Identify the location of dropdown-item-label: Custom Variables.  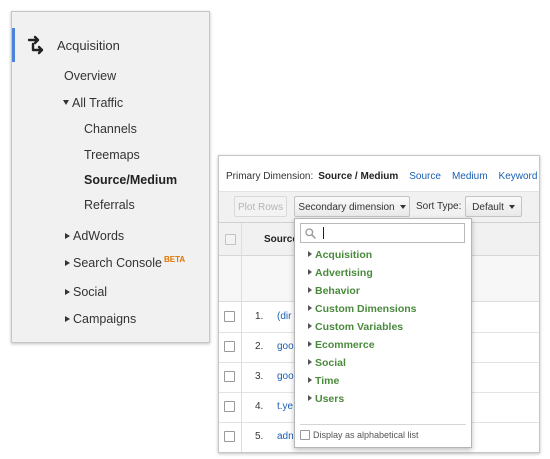
(359, 327).